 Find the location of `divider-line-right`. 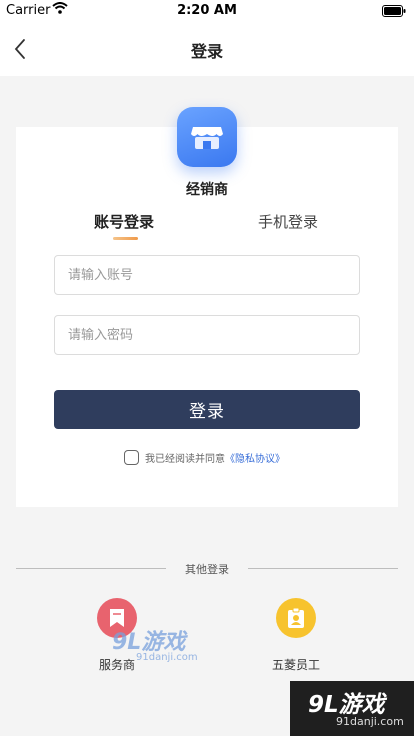

divider-line-right is located at coordinates (323, 568).